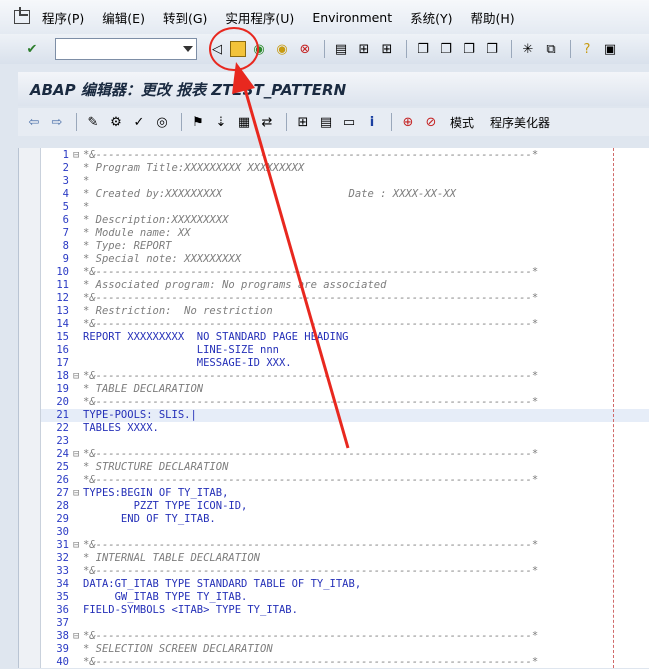 Image resolution: width=649 pixels, height=669 pixels. Describe the element at coordinates (291, 255) in the screenshot. I see `annotation-arrow` at that location.